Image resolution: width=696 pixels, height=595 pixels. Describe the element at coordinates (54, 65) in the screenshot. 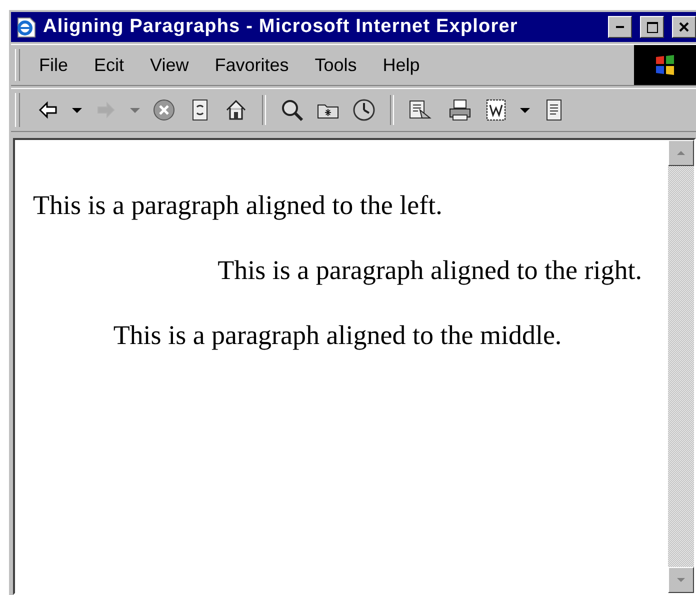

I see `menu-item: File` at that location.